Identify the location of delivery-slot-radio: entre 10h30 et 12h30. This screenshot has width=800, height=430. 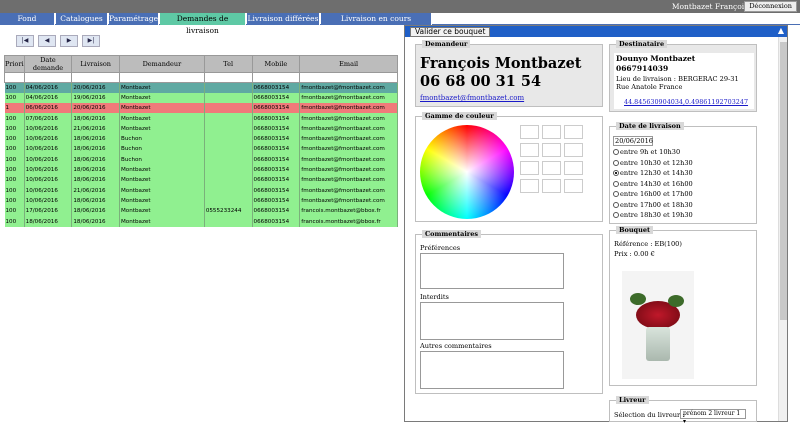
(653, 163).